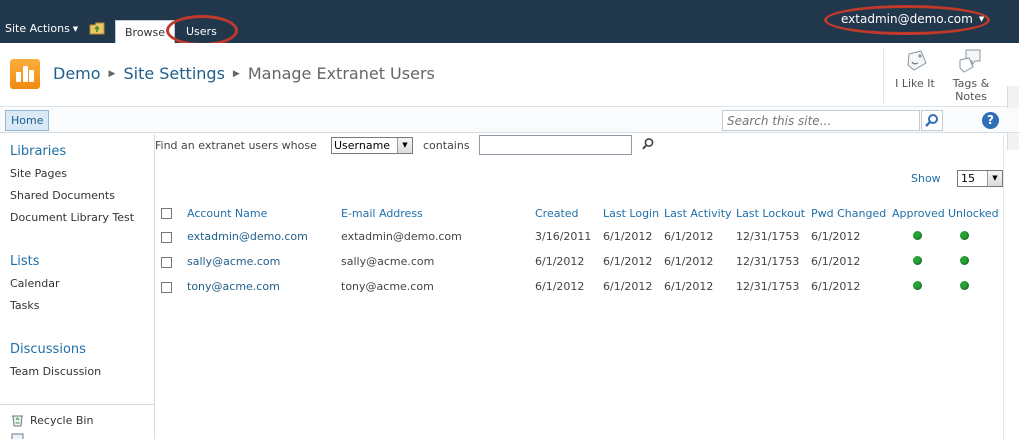  I want to click on ql-item-site-pages: Site Pages, so click(38, 173).